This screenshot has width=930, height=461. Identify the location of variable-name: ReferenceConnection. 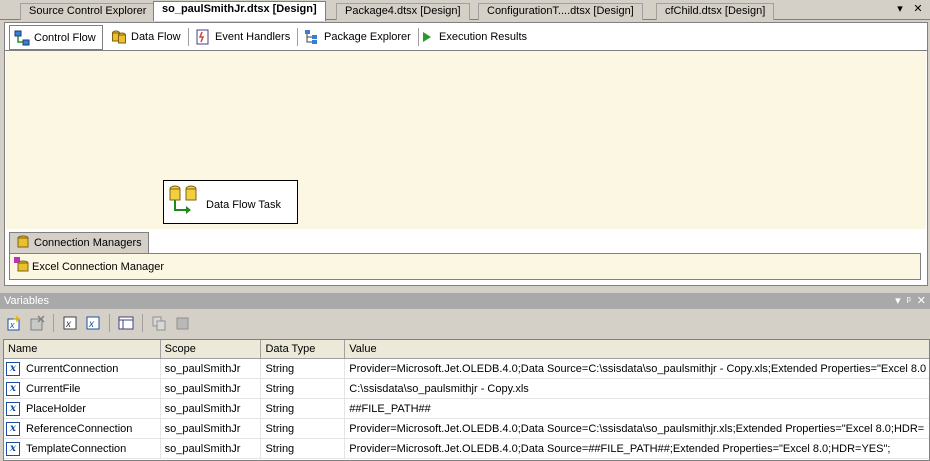
(79, 429).